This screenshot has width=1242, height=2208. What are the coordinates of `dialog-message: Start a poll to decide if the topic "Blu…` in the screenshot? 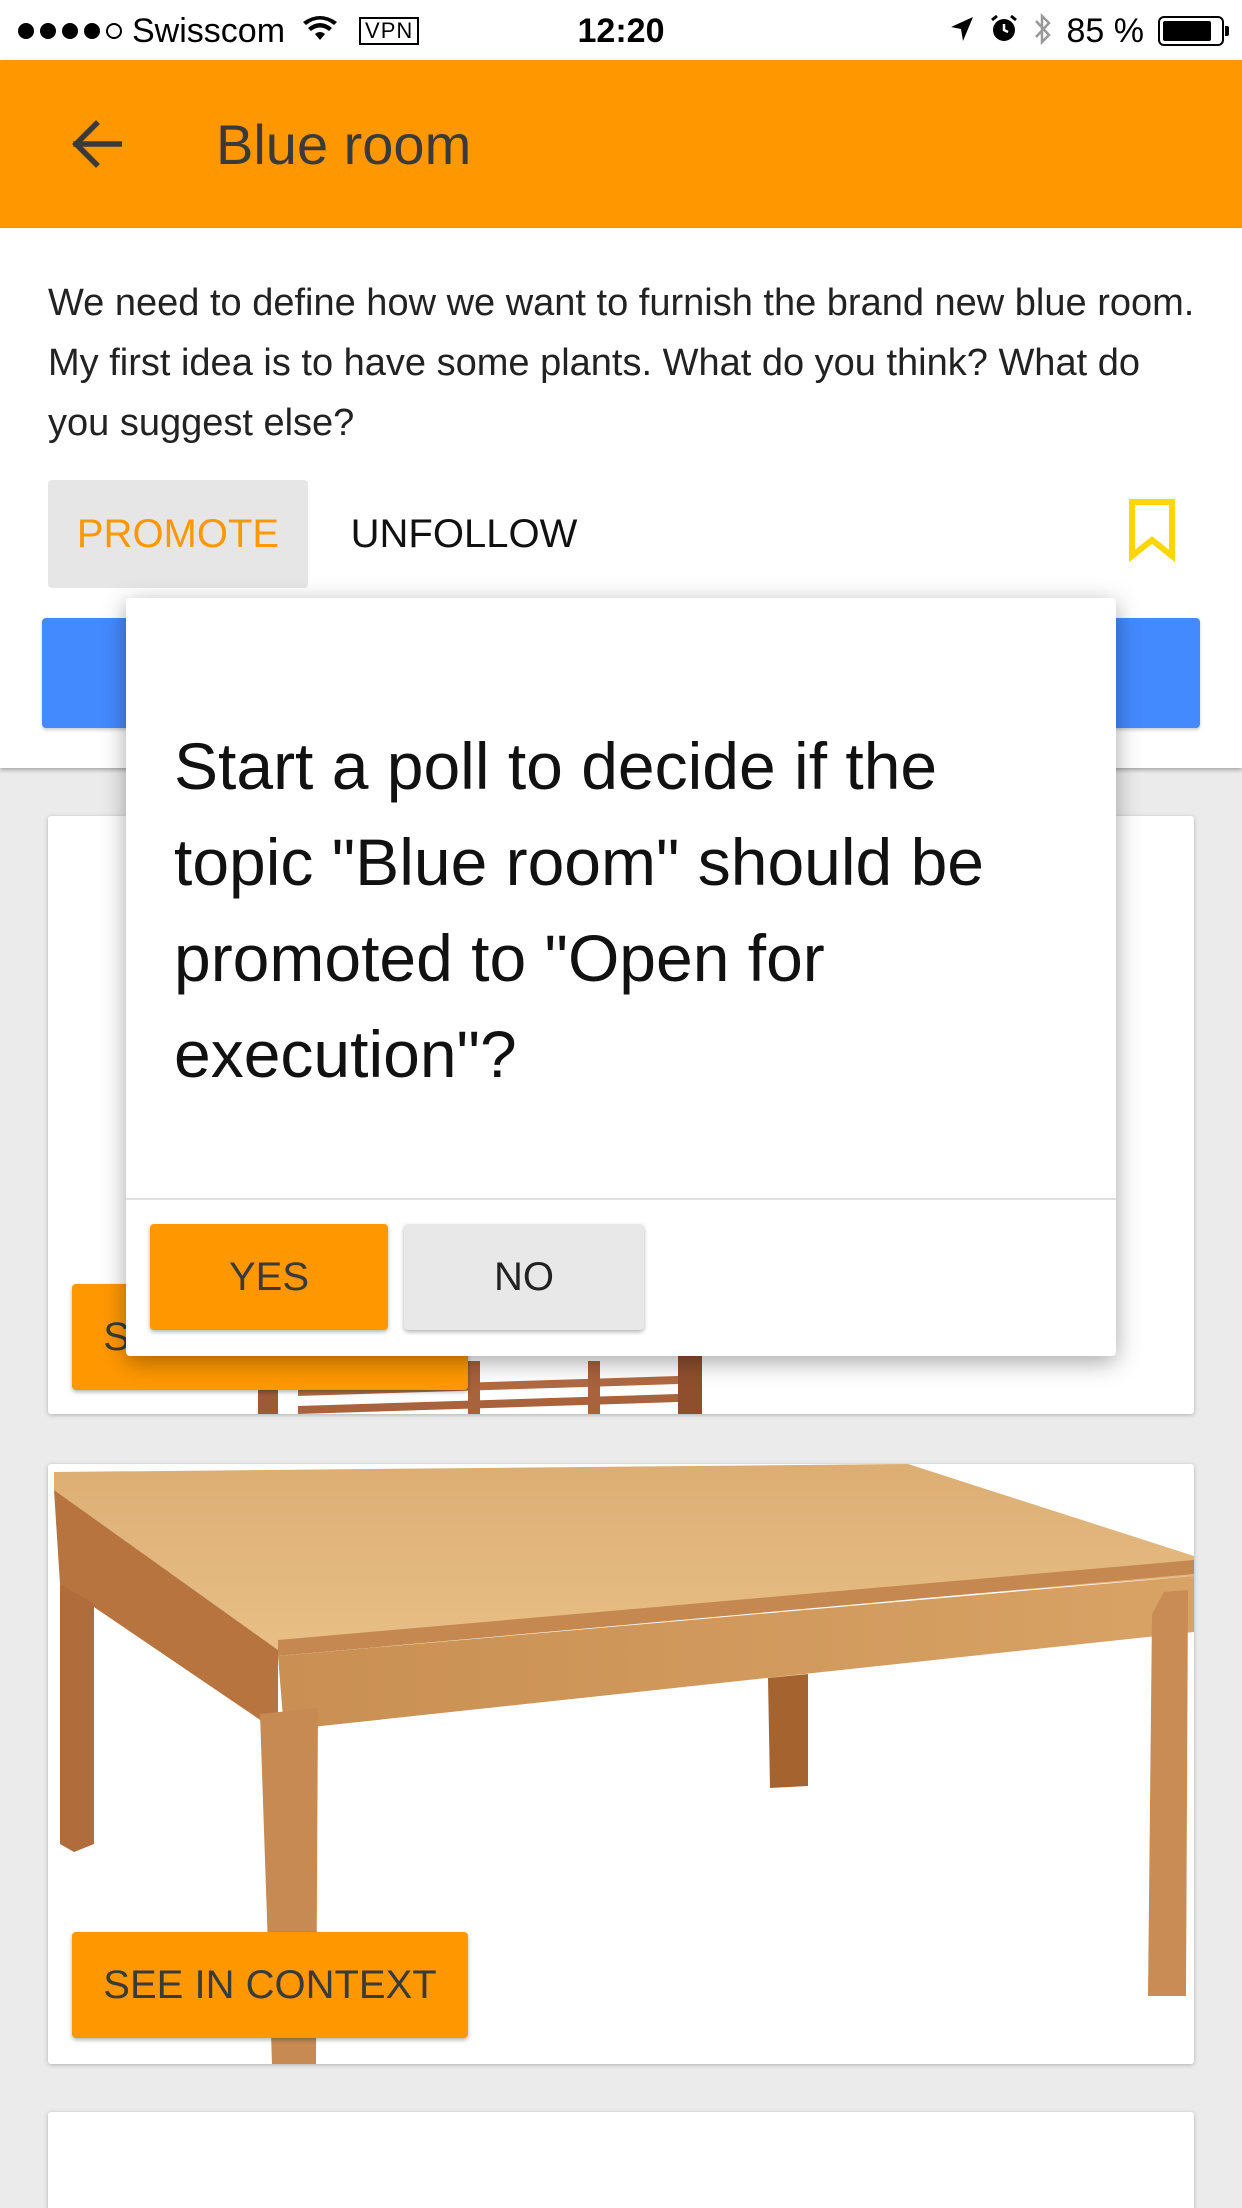 It's located at (579, 910).